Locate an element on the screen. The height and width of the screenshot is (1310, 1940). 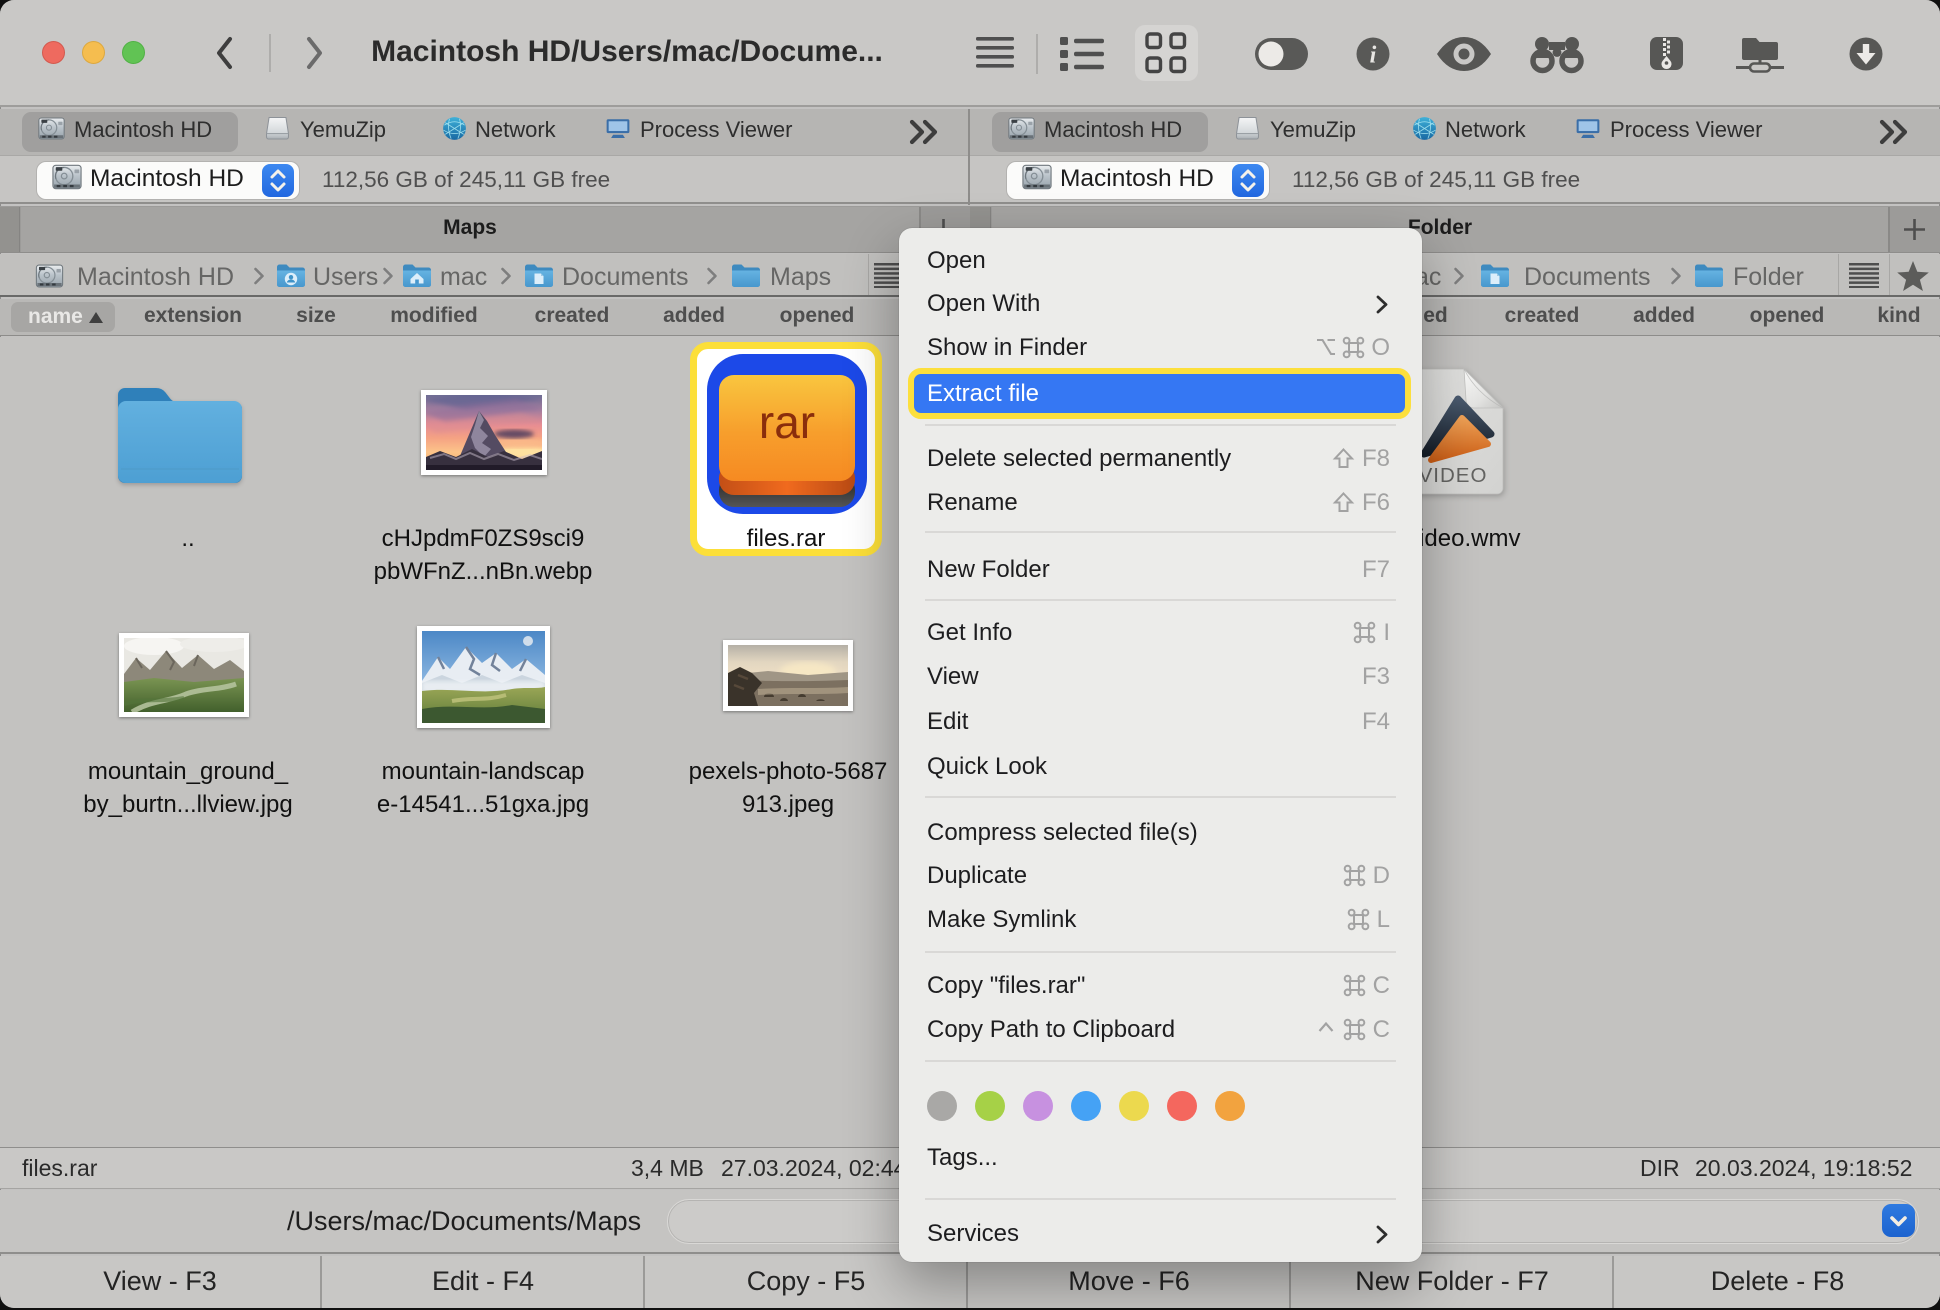
svg-text: VIDEO is located at coordinates (1453, 475).